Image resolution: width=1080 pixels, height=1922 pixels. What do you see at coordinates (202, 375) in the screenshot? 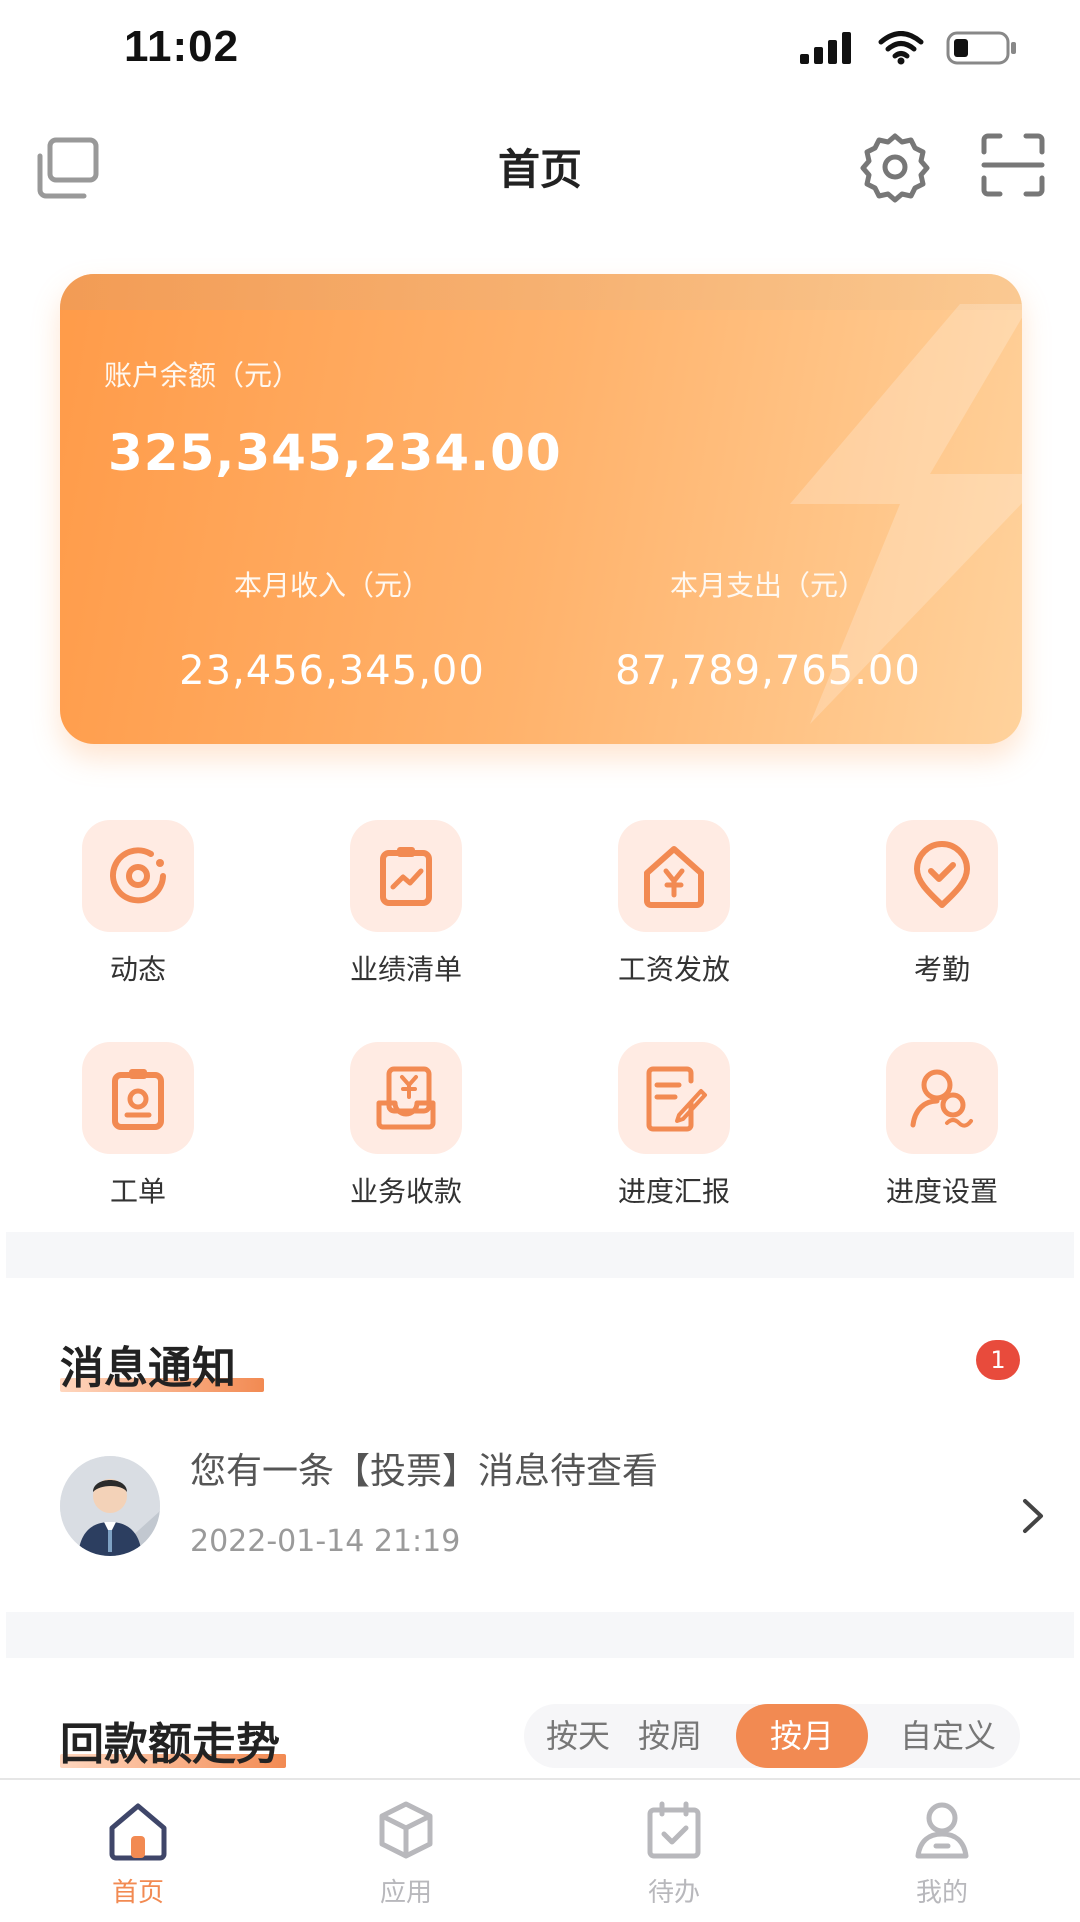
I see `balance-label: 账户余额（元）` at bounding box center [202, 375].